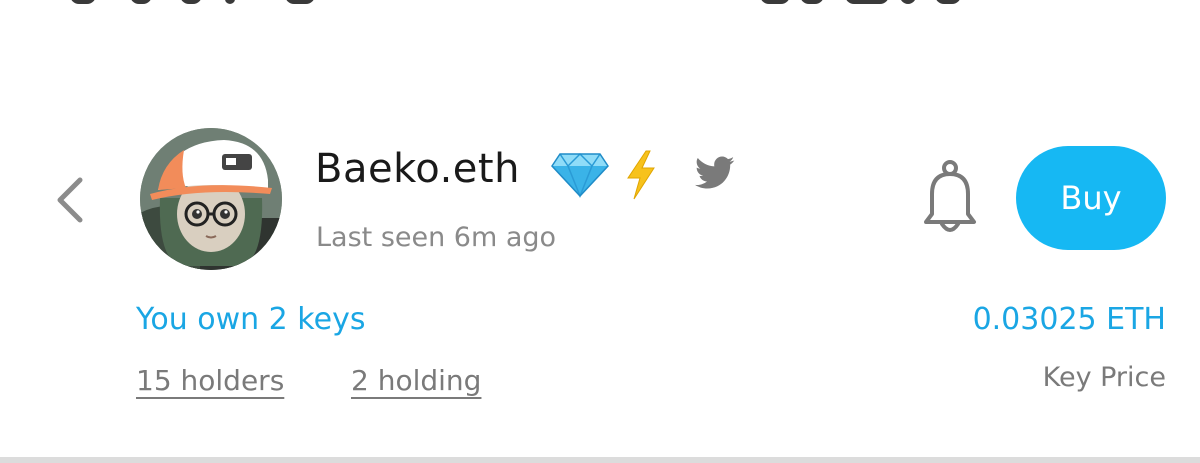  I want to click on status-bar, so click(600, 5).